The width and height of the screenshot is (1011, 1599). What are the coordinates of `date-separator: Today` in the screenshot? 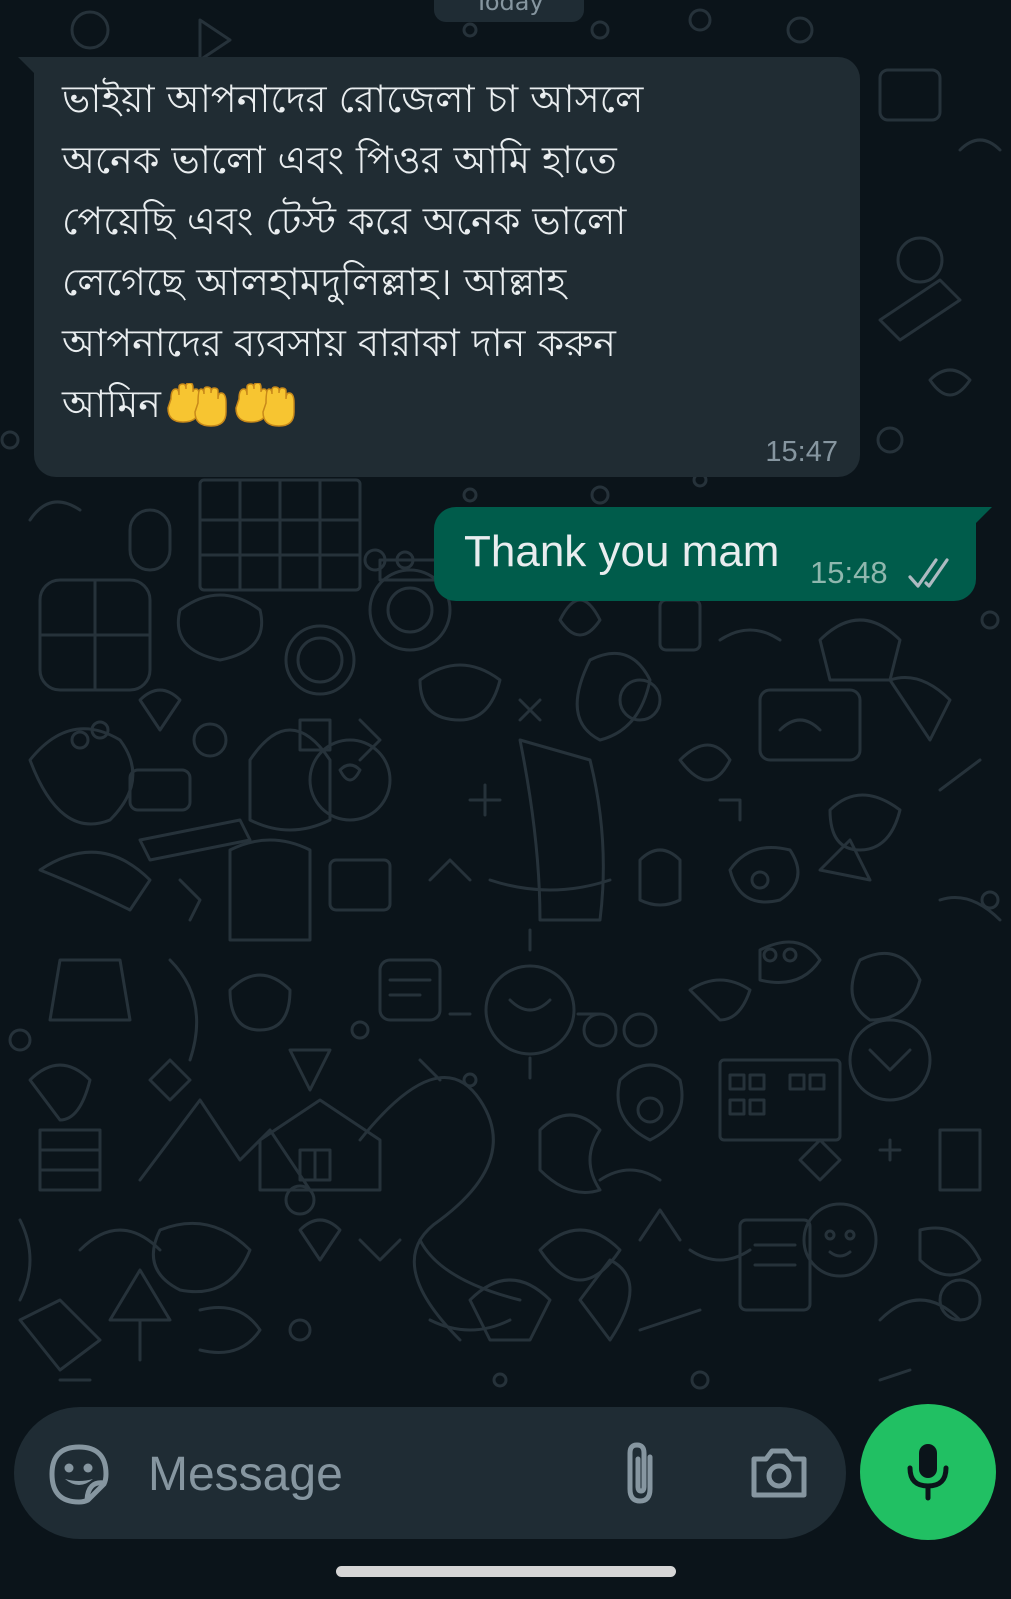 It's located at (509, 11).